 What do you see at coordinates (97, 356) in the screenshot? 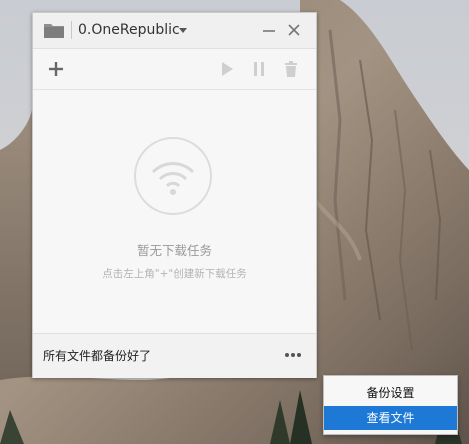
I see `backup-status-text: 所有文件都备份好了` at bounding box center [97, 356].